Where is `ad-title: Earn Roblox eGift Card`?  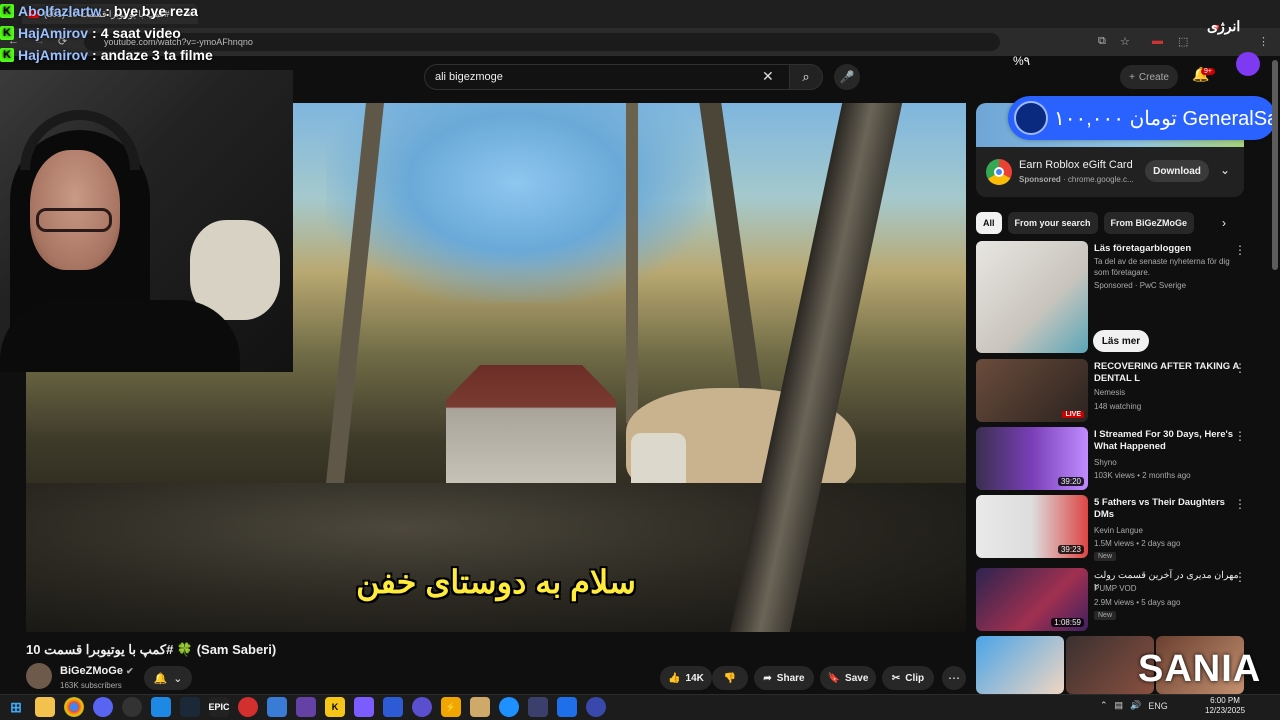 ad-title: Earn Roblox eGift Card is located at coordinates (1076, 165).